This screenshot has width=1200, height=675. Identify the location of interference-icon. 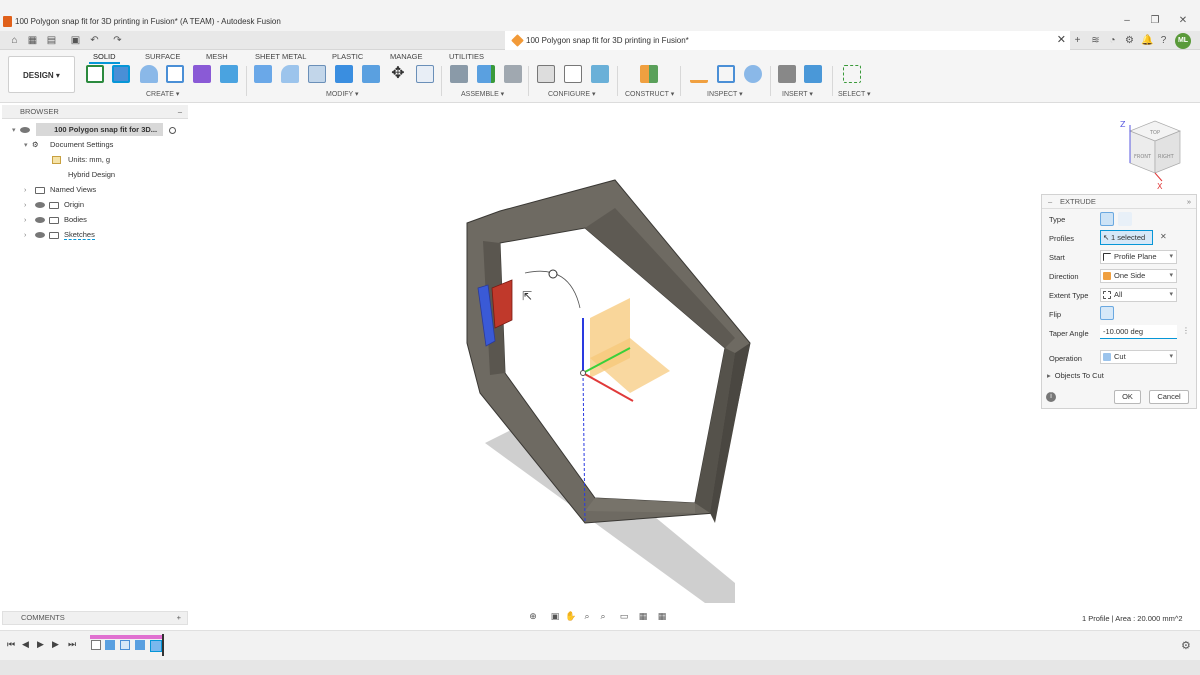
(726, 74).